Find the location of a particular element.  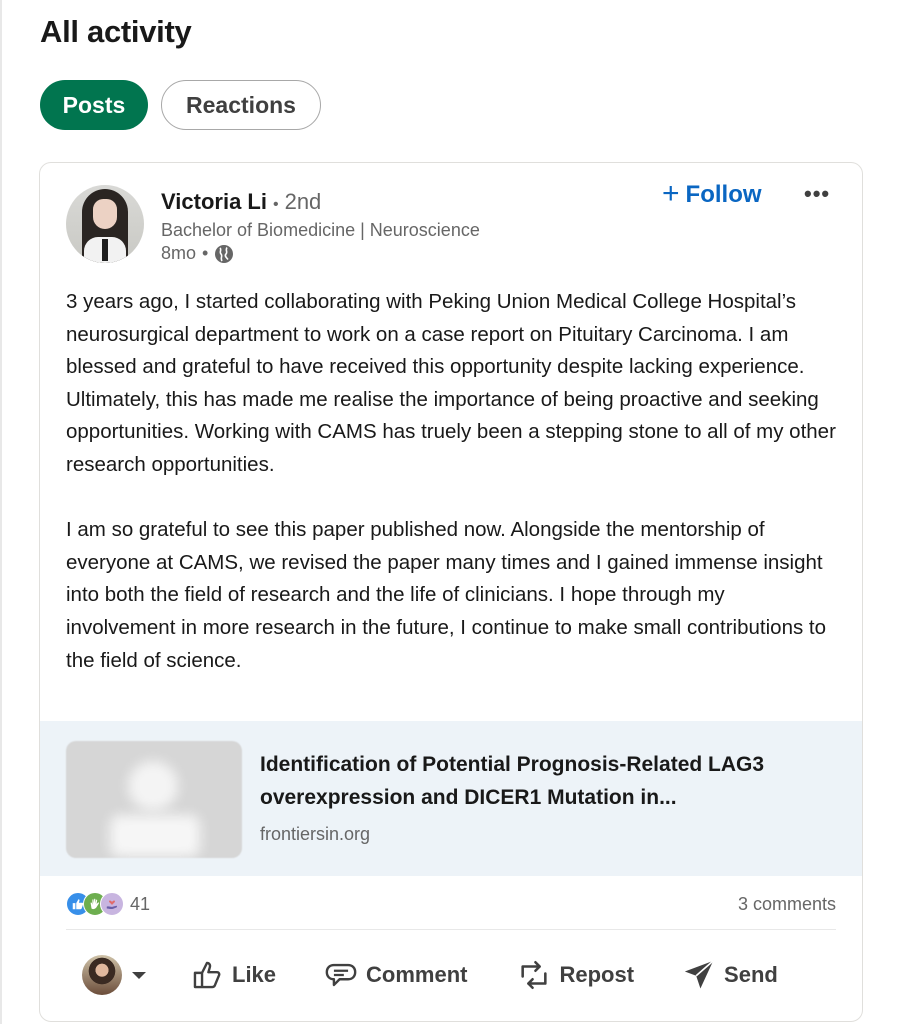

divider is located at coordinates (451, 929).